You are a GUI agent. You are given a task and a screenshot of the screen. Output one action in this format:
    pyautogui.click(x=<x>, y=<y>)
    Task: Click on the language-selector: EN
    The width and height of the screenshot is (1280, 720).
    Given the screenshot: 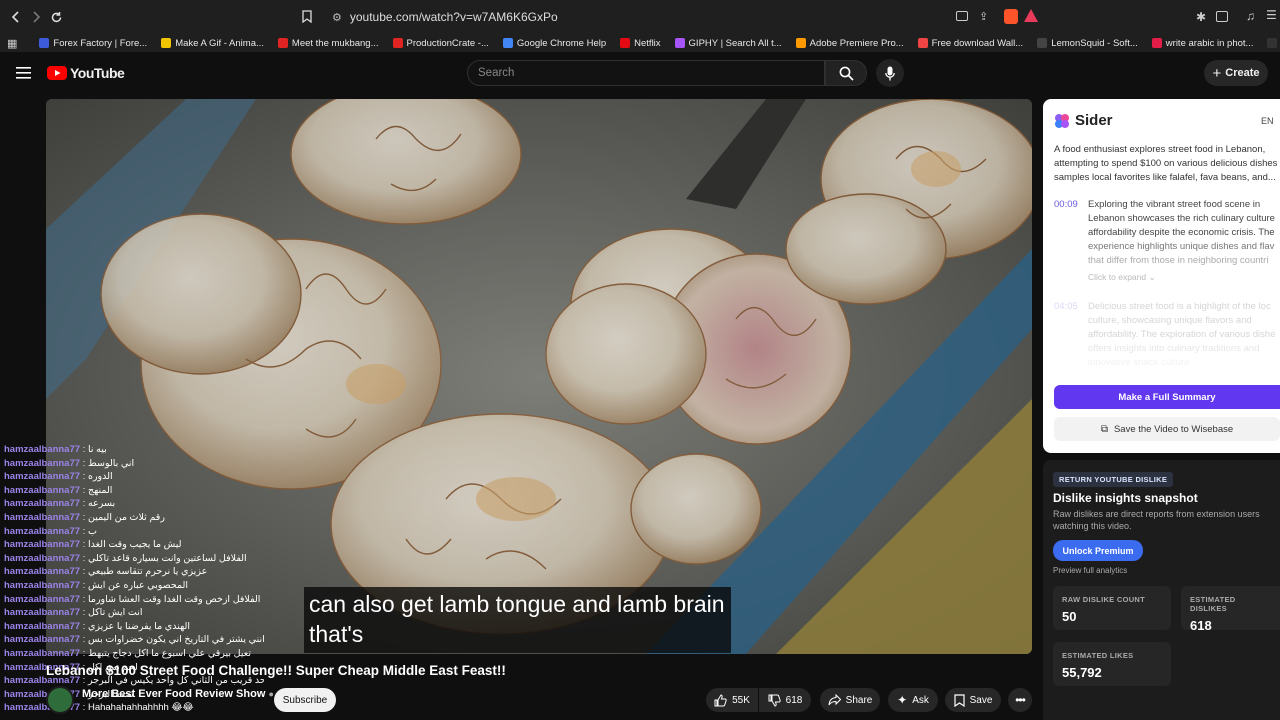 What is the action you would take?
    pyautogui.click(x=1267, y=121)
    